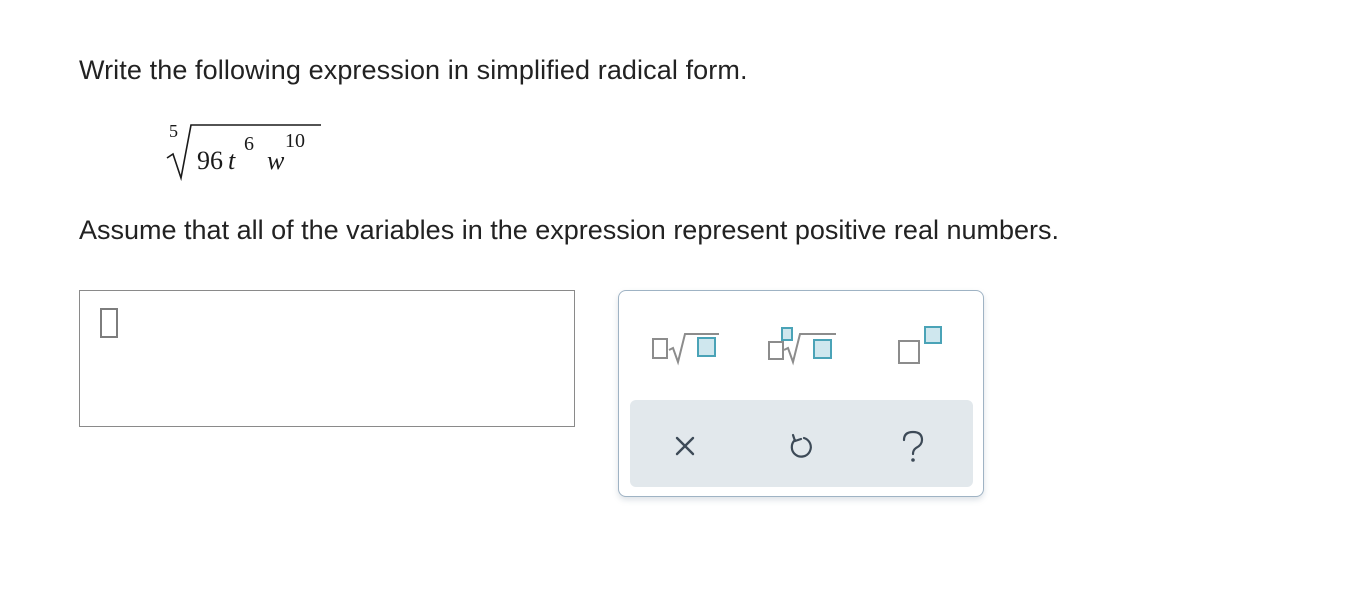 Image resolution: width=1360 pixels, height=608 pixels. Describe the element at coordinates (801, 393) in the screenshot. I see `math-palette` at that location.